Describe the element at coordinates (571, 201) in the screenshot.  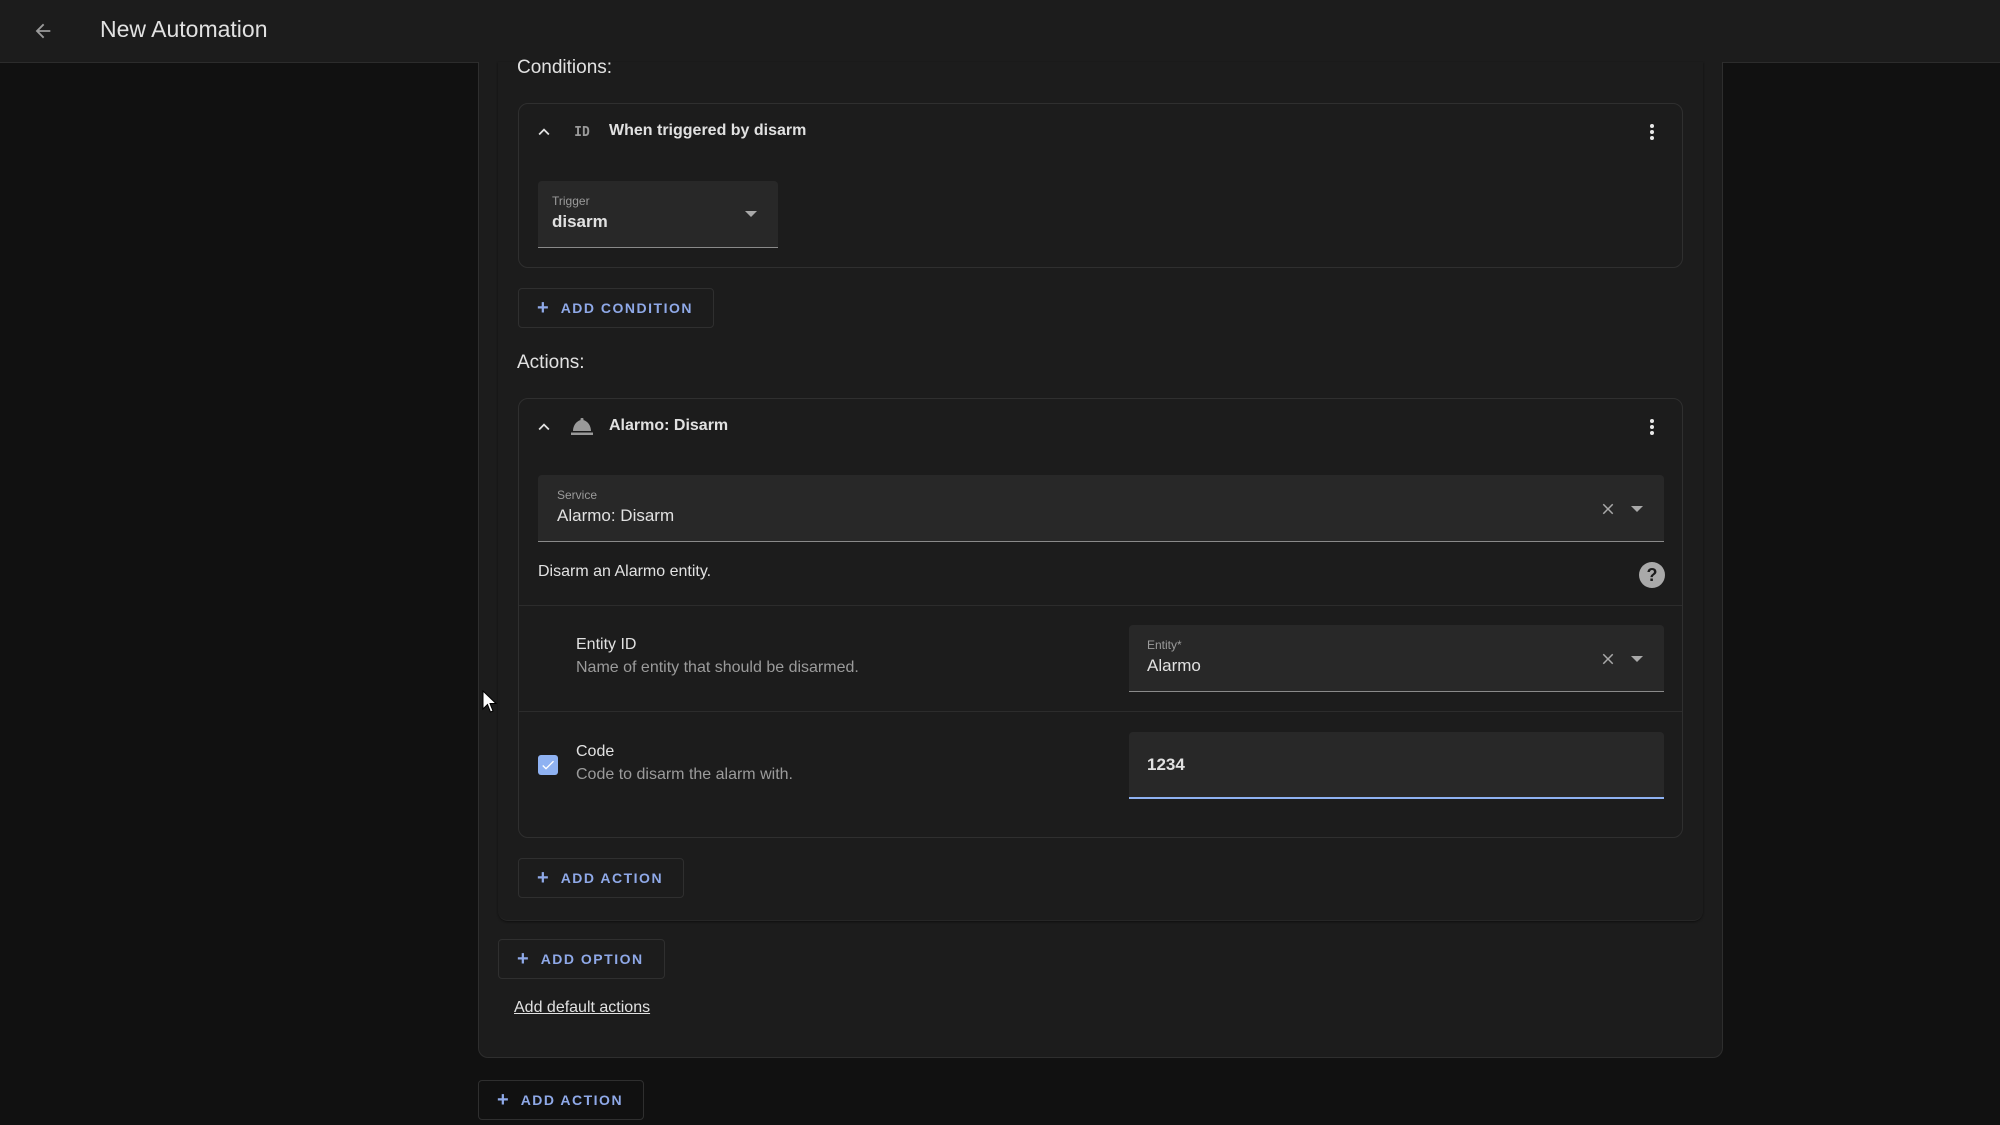
I see `trigger-select-label: Trigger` at that location.